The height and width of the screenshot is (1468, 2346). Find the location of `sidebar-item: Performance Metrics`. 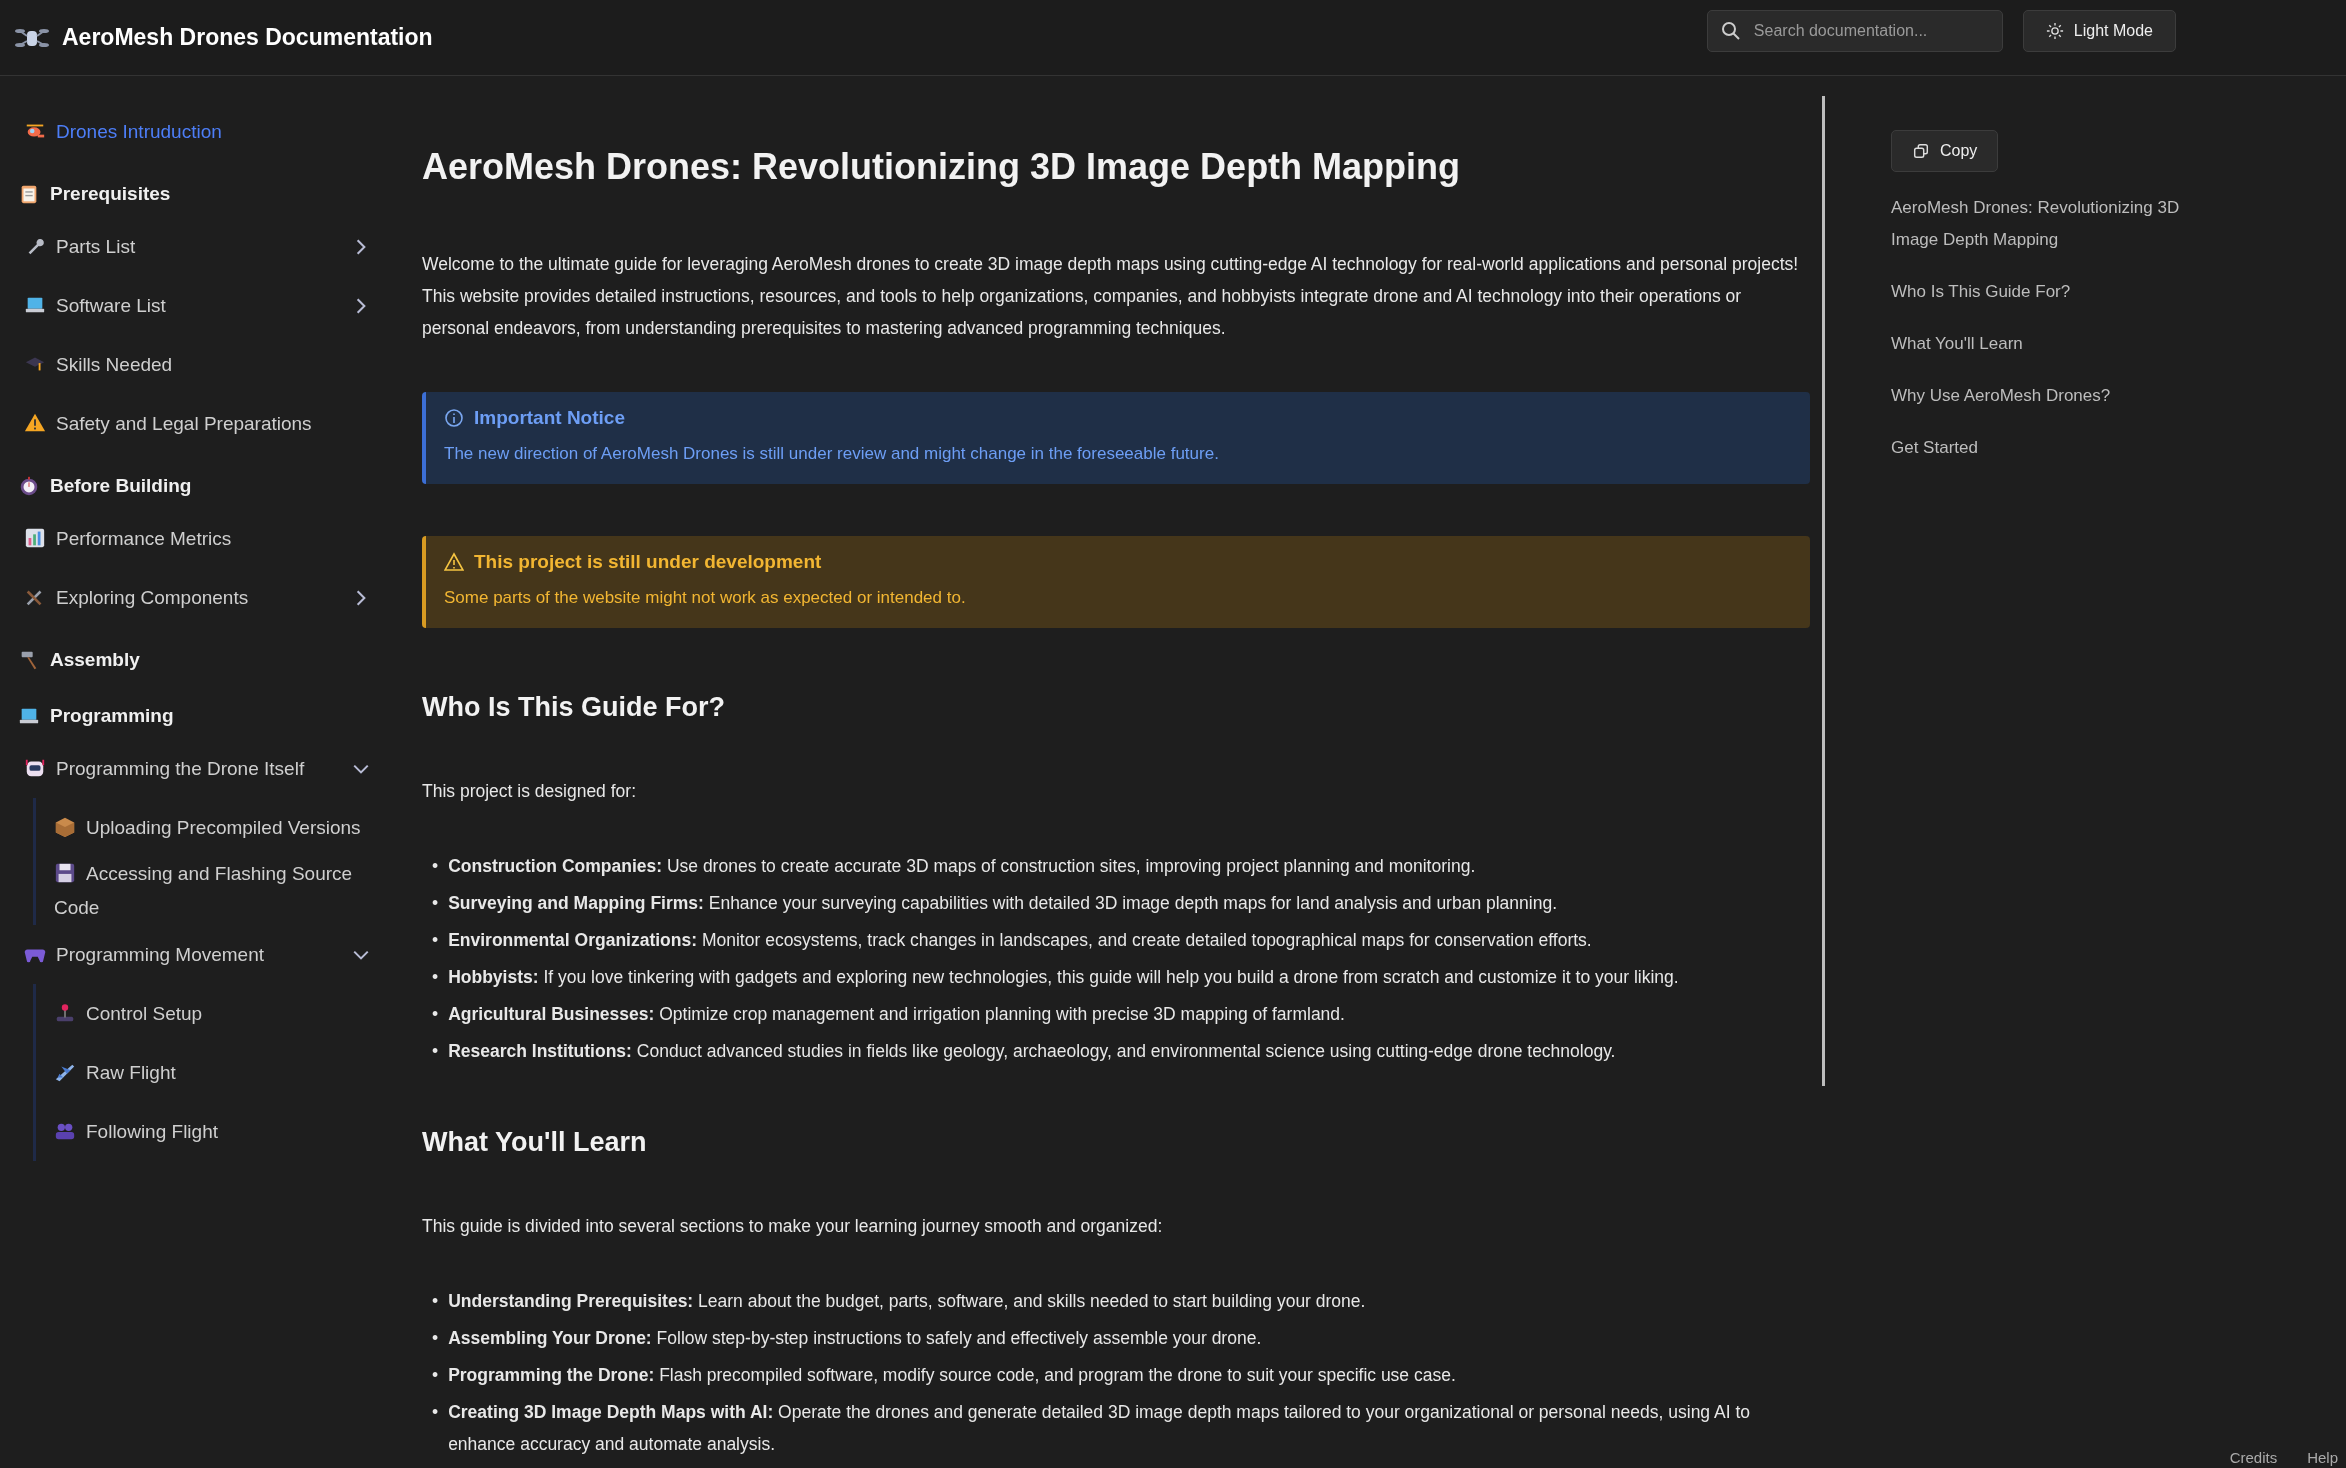

sidebar-item: Performance Metrics is located at coordinates (128, 538).